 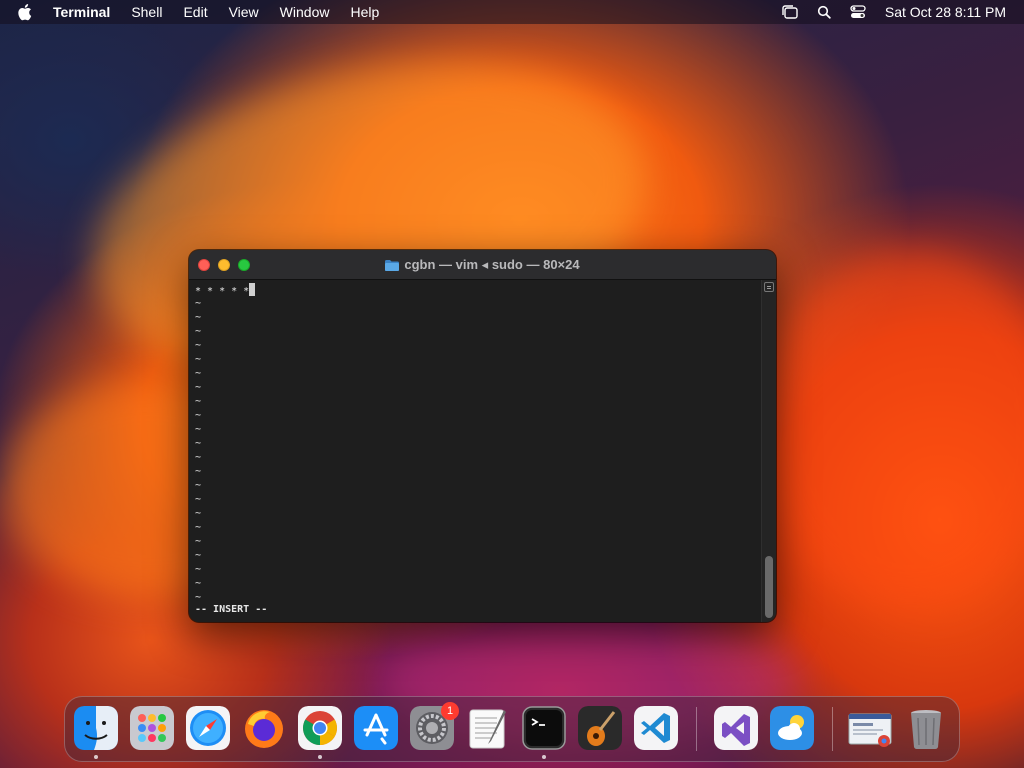 I want to click on trash-icon, so click(x=926, y=728).